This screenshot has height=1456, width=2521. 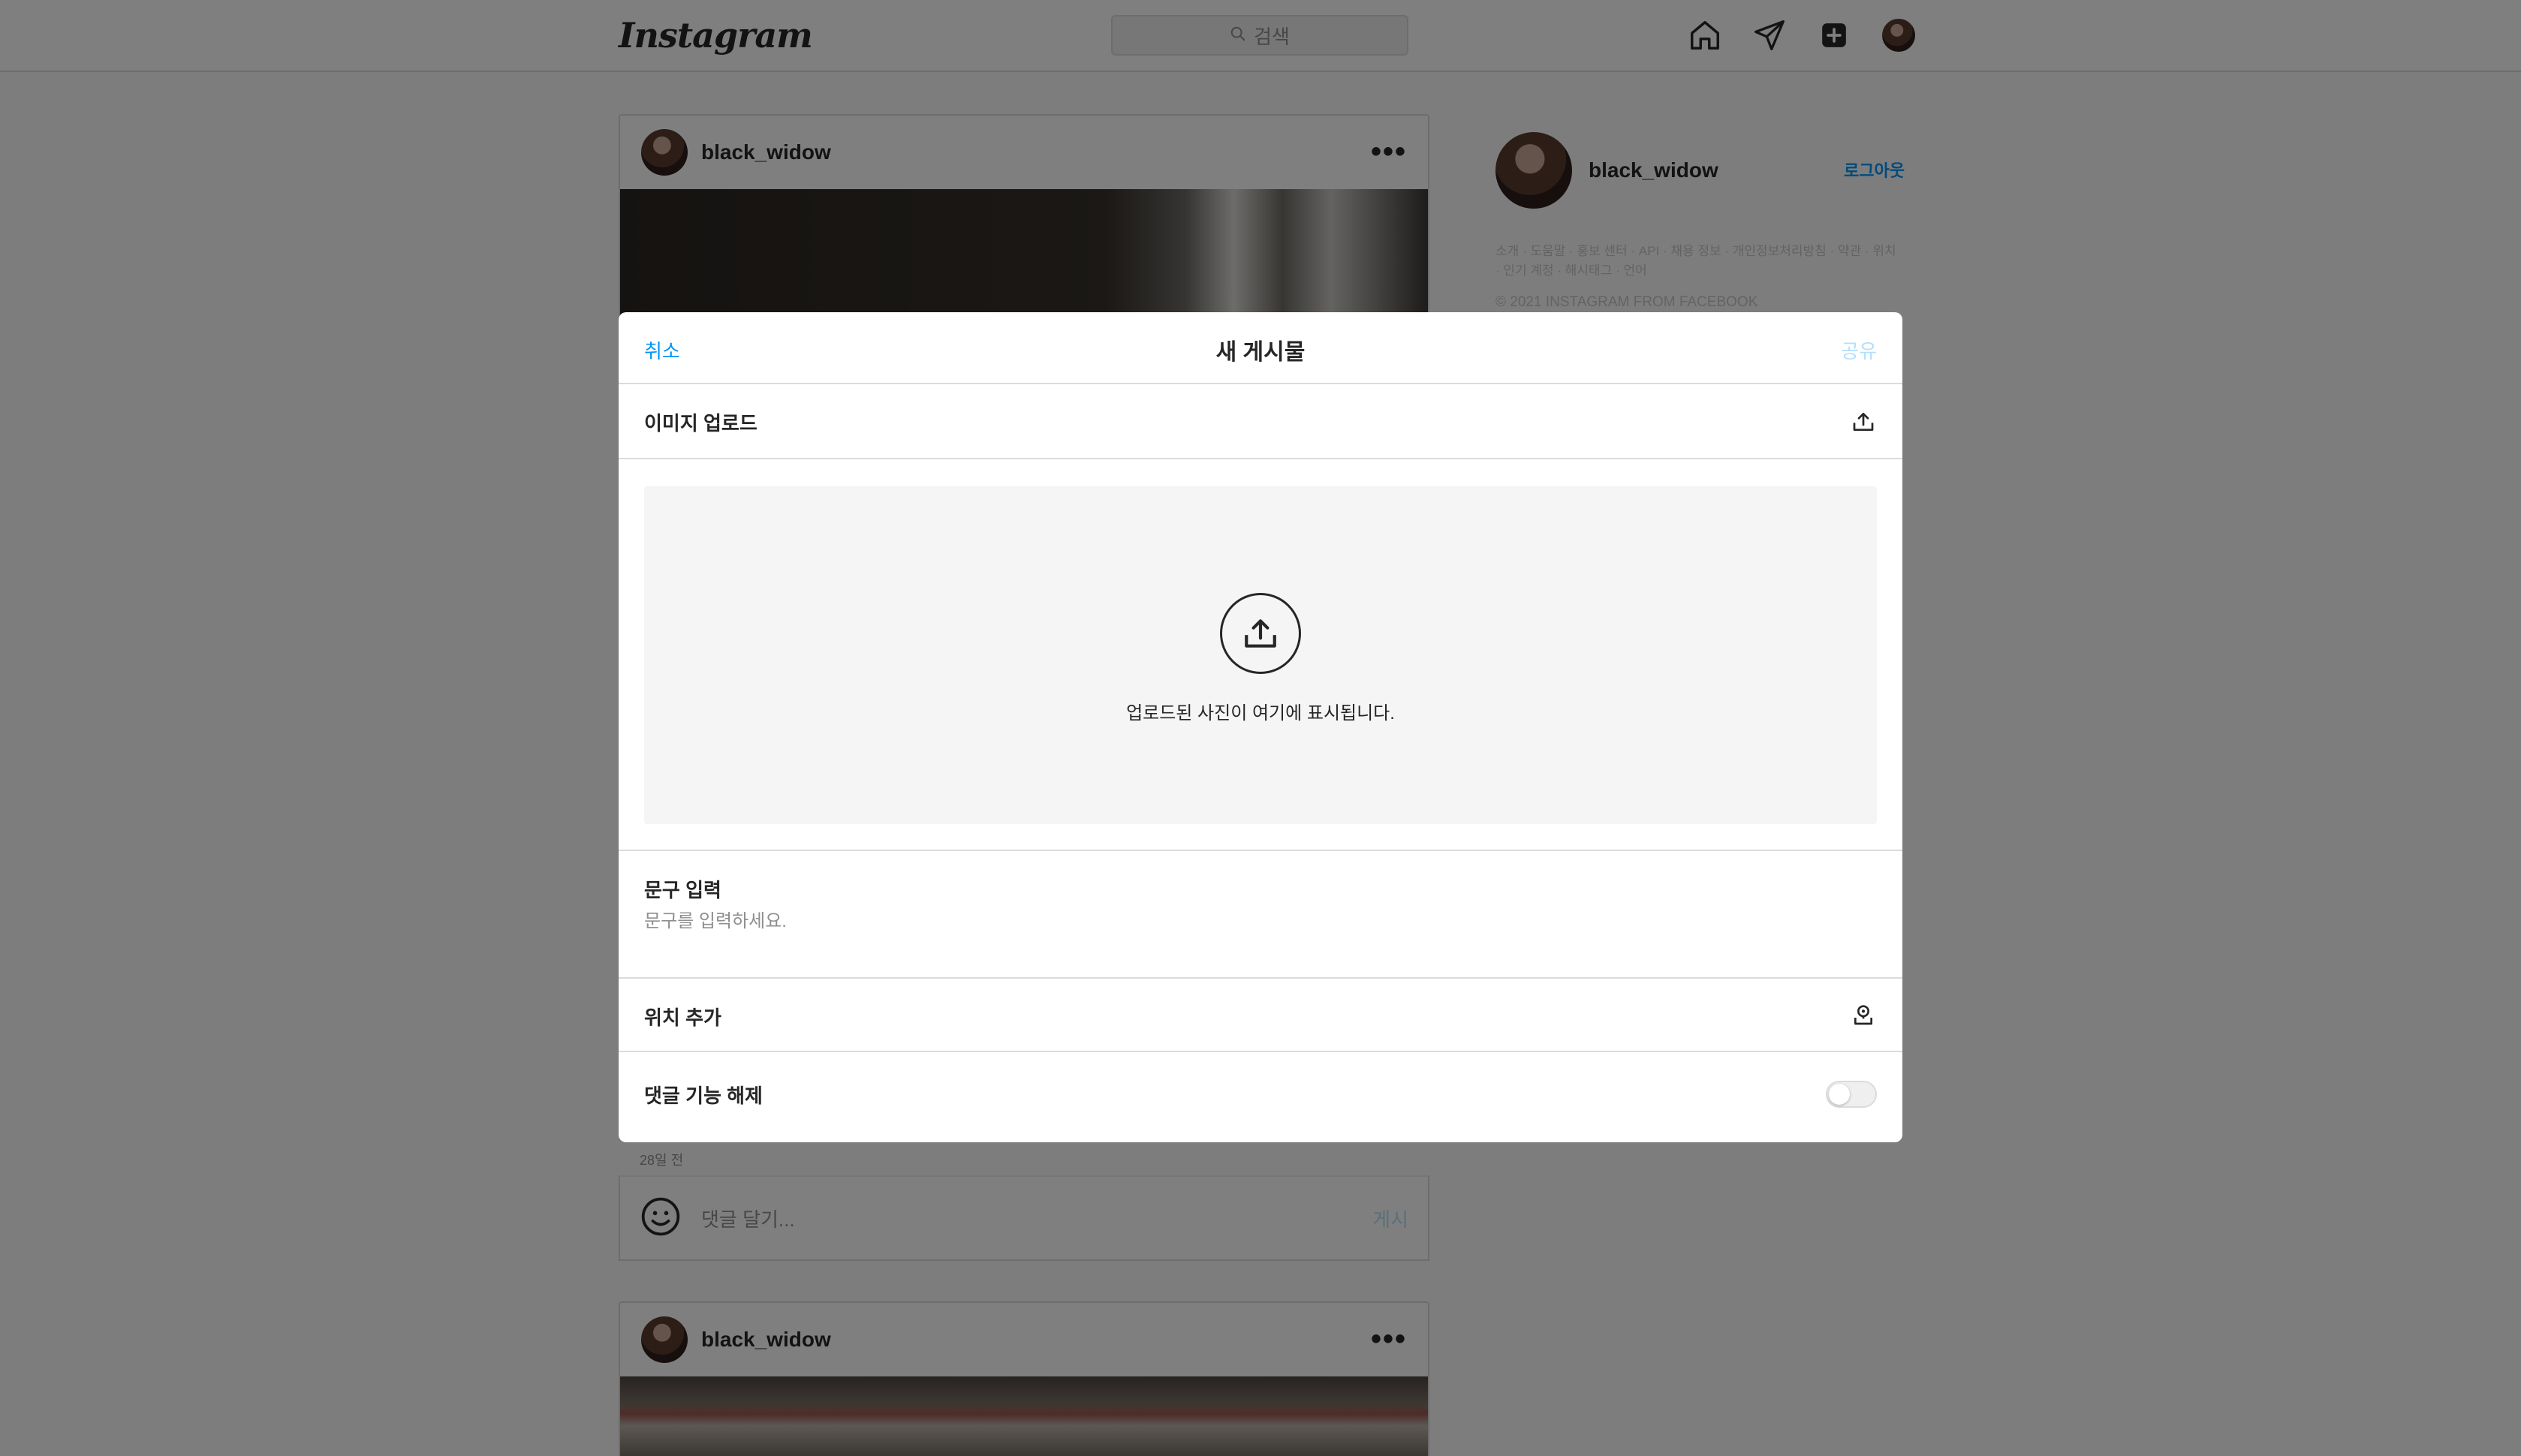 I want to click on dropzone-section: 업로드된 사진이 여기에 표시됩니다., so click(x=1260, y=655).